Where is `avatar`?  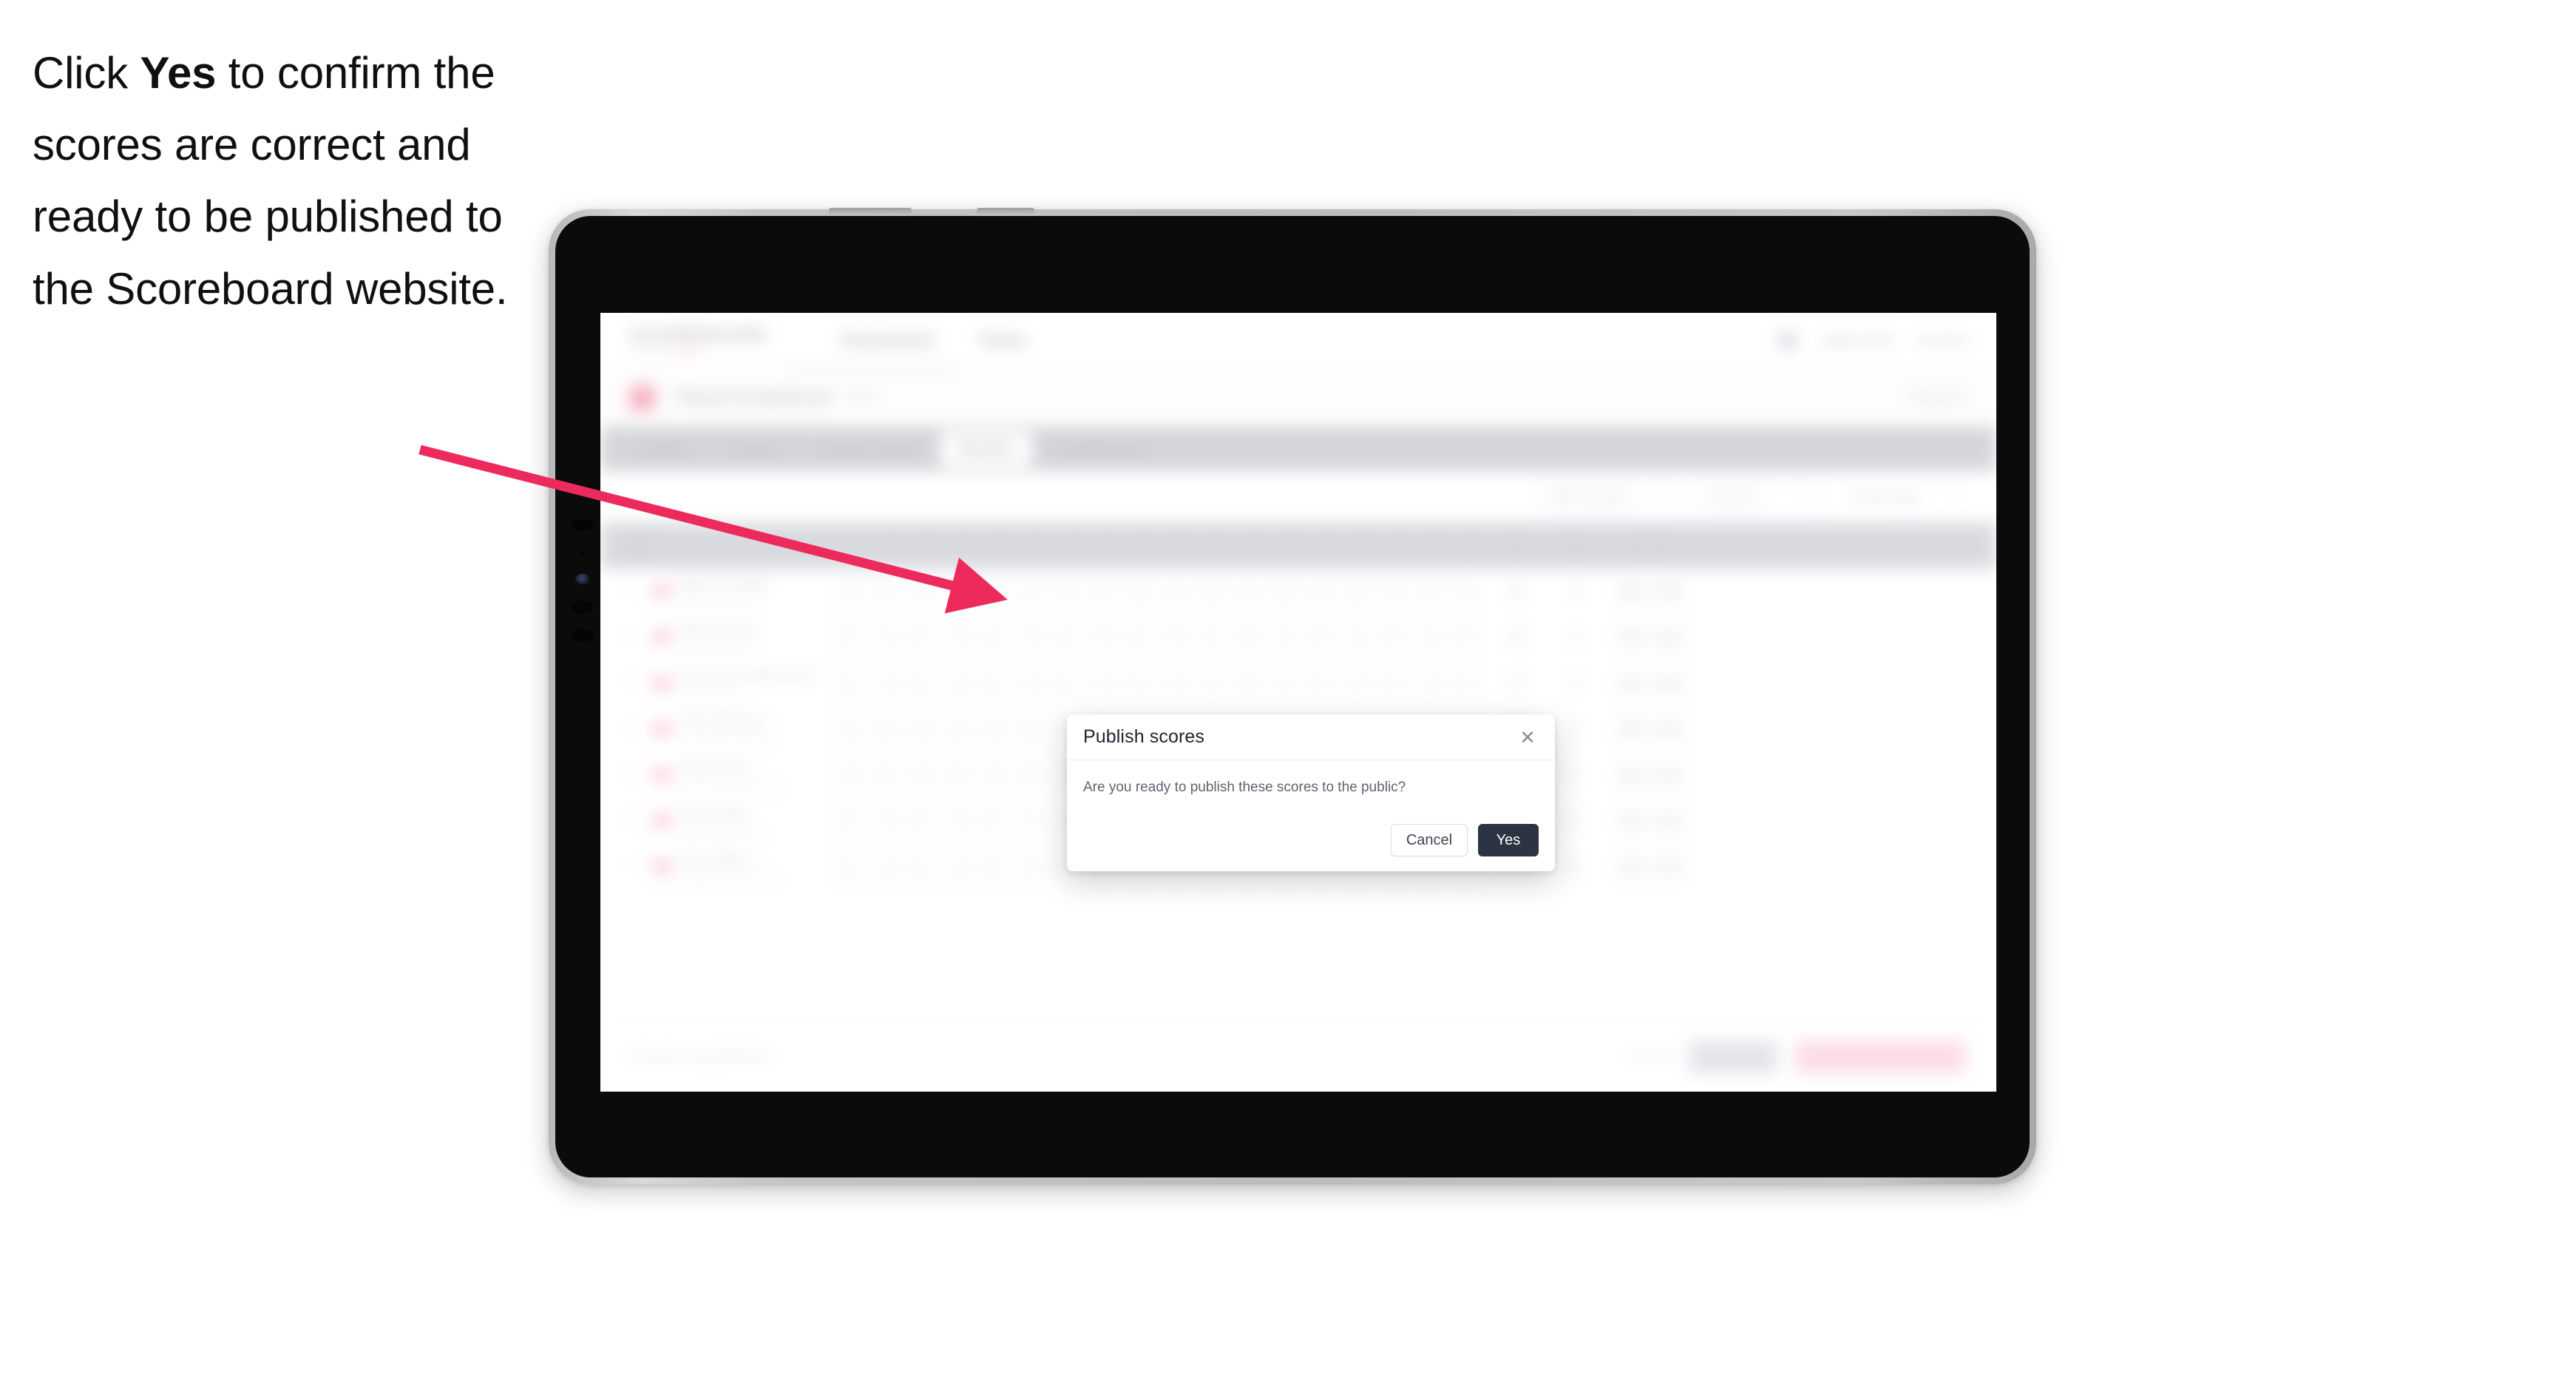
avatar is located at coordinates (1787, 341).